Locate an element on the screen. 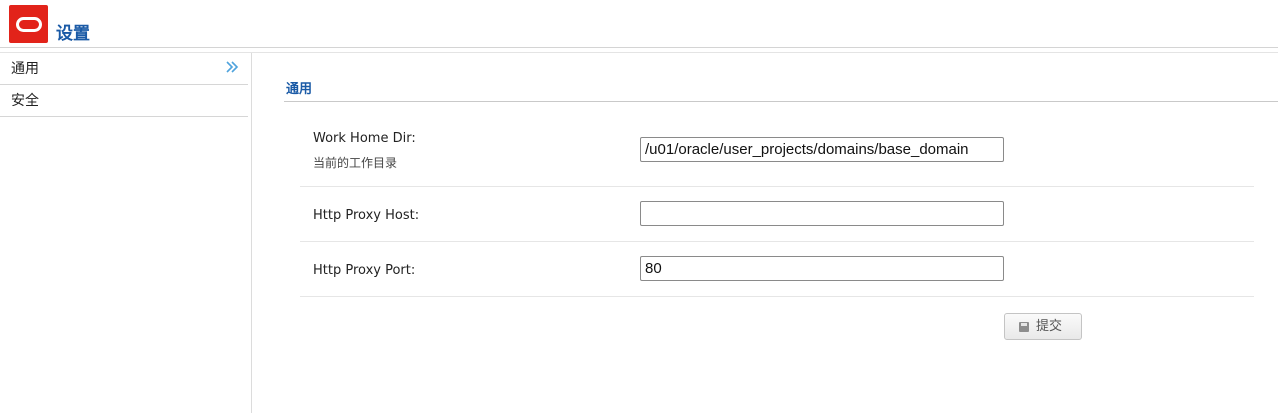  form-row-http-proxy-port: Http Proxy Port: 80 is located at coordinates (777, 269).